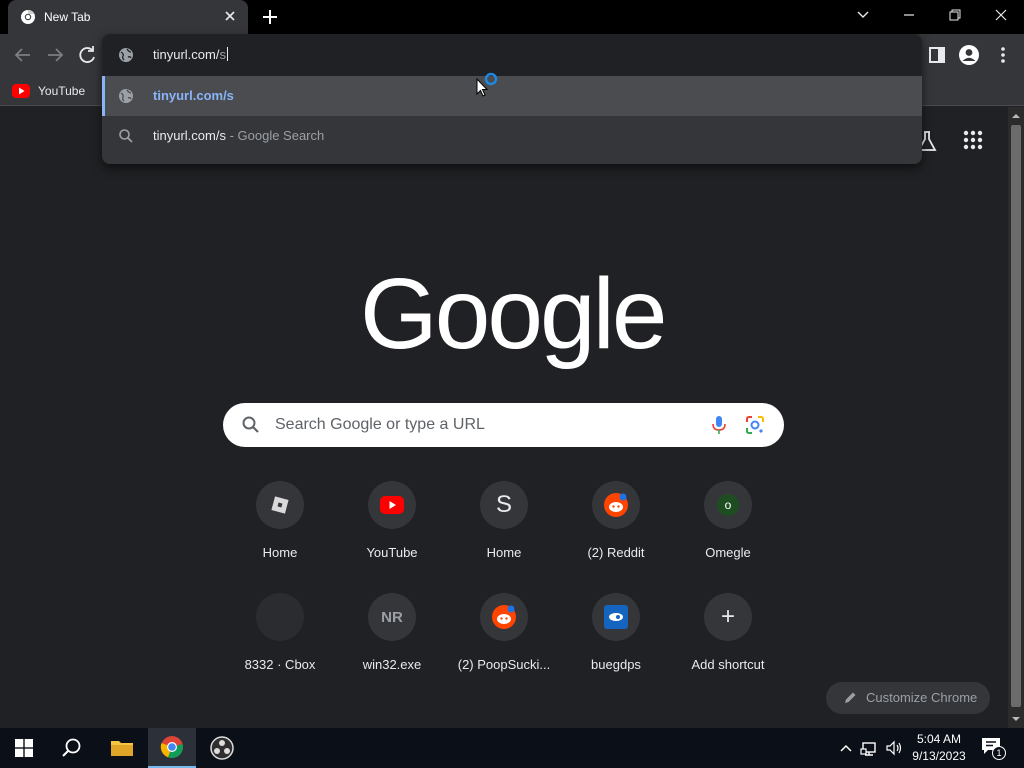 Image resolution: width=1024 pixels, height=768 pixels. Describe the element at coordinates (23, 55) in the screenshot. I see `back-icon` at that location.